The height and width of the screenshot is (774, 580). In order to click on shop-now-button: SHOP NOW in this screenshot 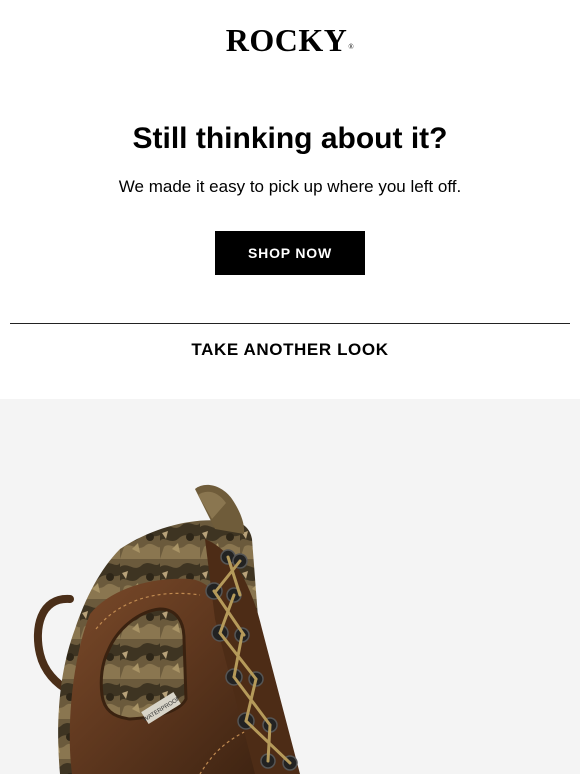, I will do `click(290, 253)`.